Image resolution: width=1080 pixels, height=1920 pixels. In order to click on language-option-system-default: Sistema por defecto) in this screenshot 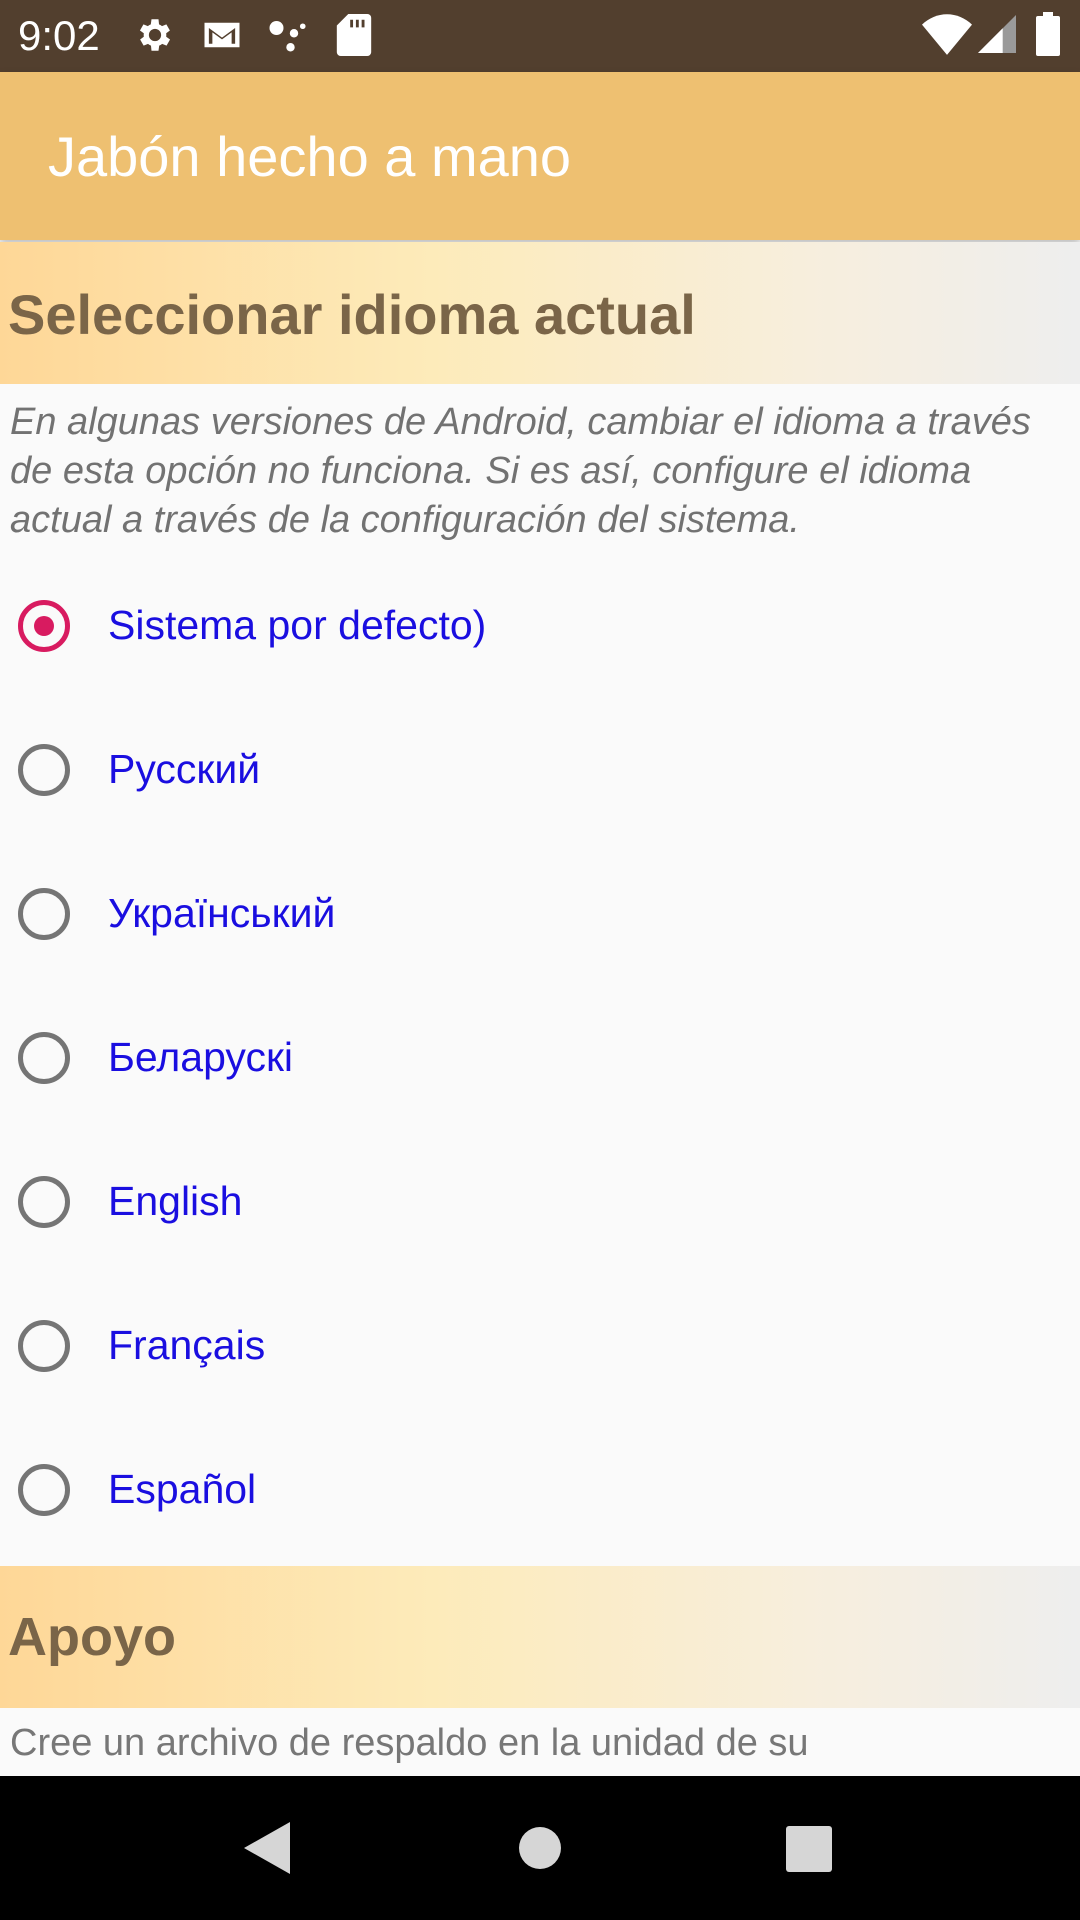, I will do `click(540, 630)`.